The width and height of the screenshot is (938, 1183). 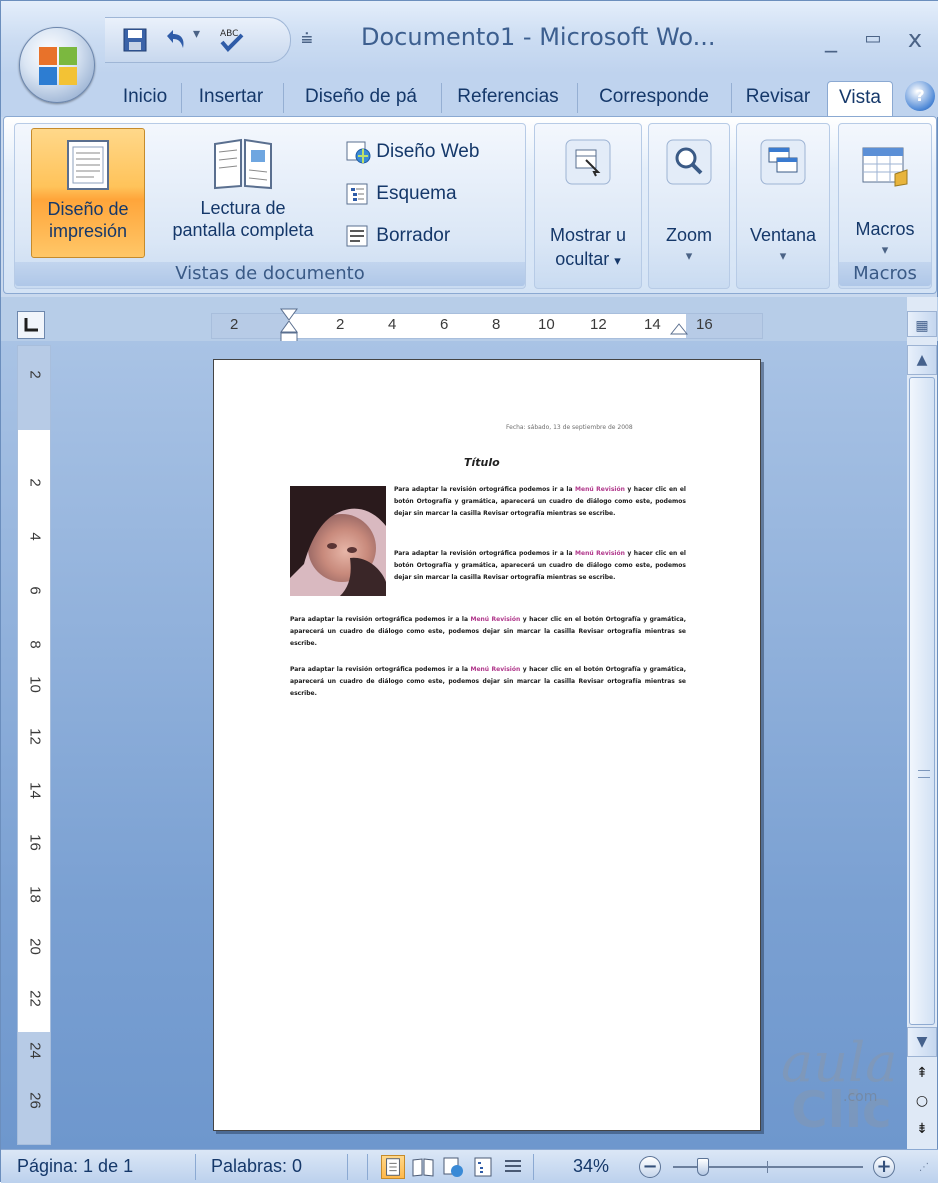 What do you see at coordinates (508, 99) in the screenshot?
I see `tab-referencias: Referencias` at bounding box center [508, 99].